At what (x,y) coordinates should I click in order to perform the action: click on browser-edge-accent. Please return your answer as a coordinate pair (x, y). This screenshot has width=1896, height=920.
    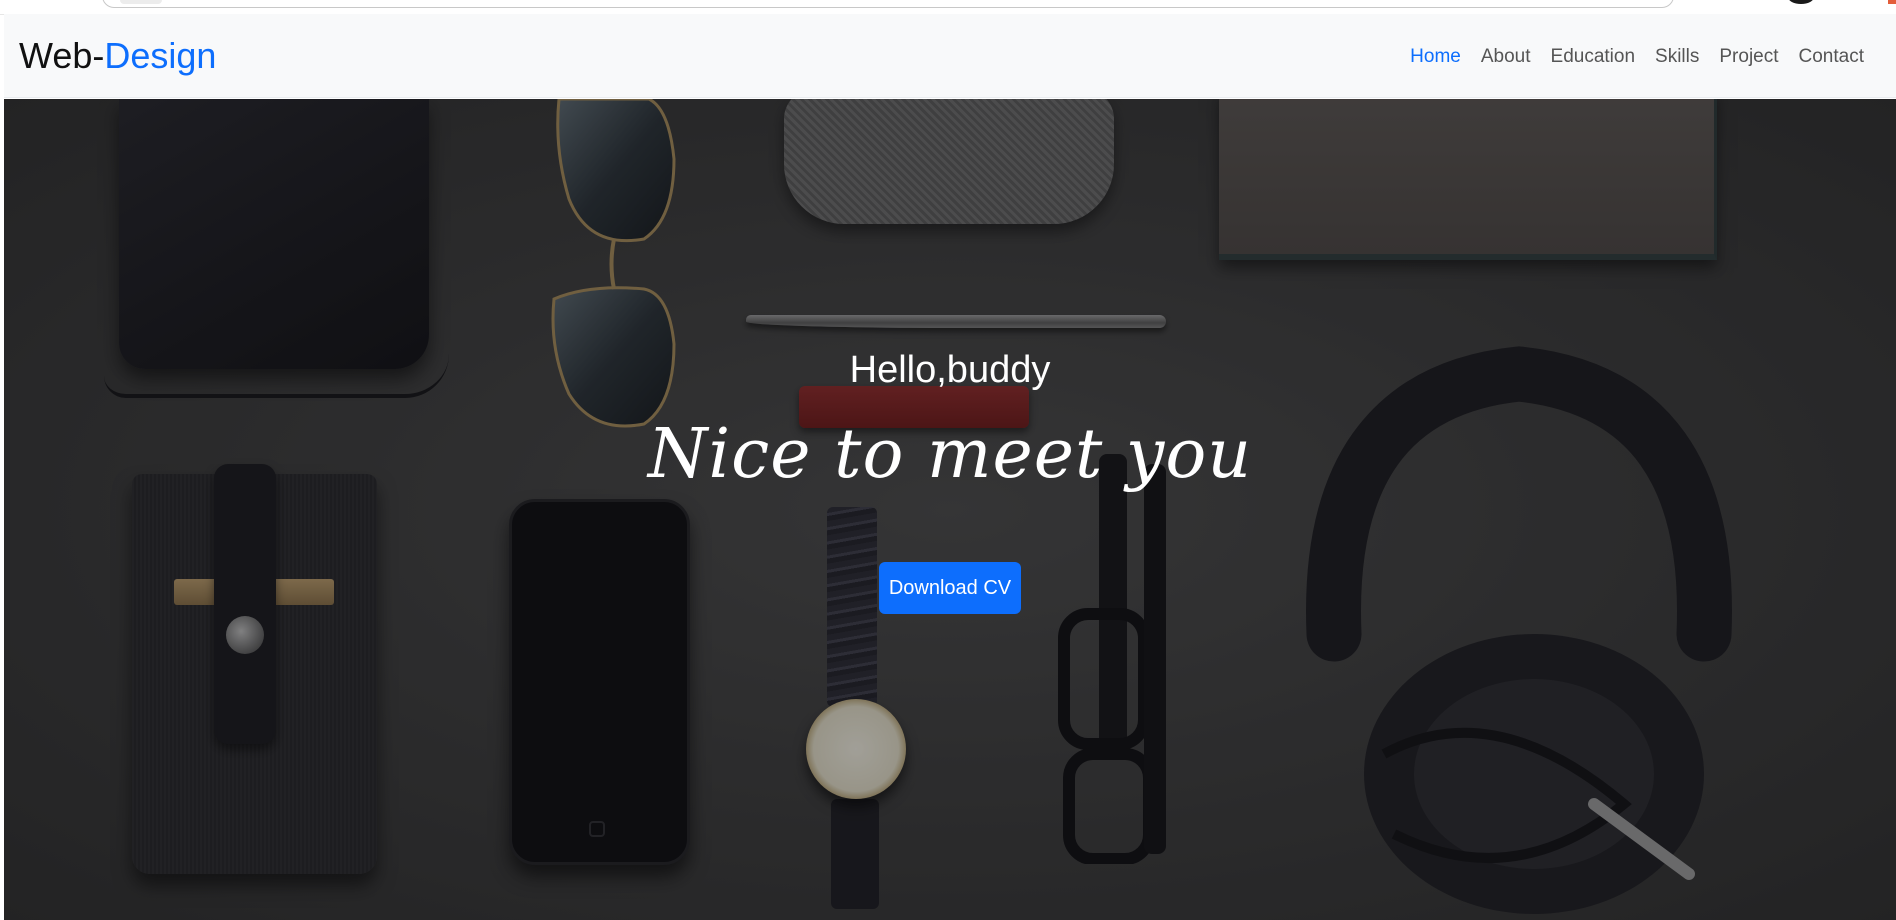
    Looking at the image, I should click on (1892, 2).